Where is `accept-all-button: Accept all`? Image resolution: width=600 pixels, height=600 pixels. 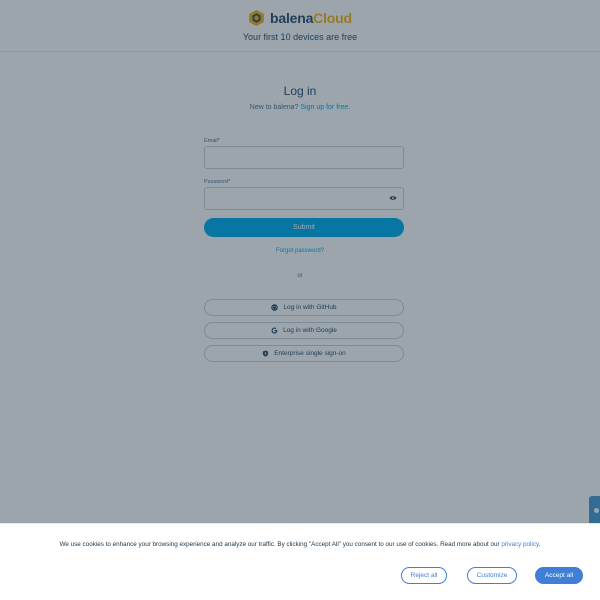 accept-all-button: Accept all is located at coordinates (559, 575).